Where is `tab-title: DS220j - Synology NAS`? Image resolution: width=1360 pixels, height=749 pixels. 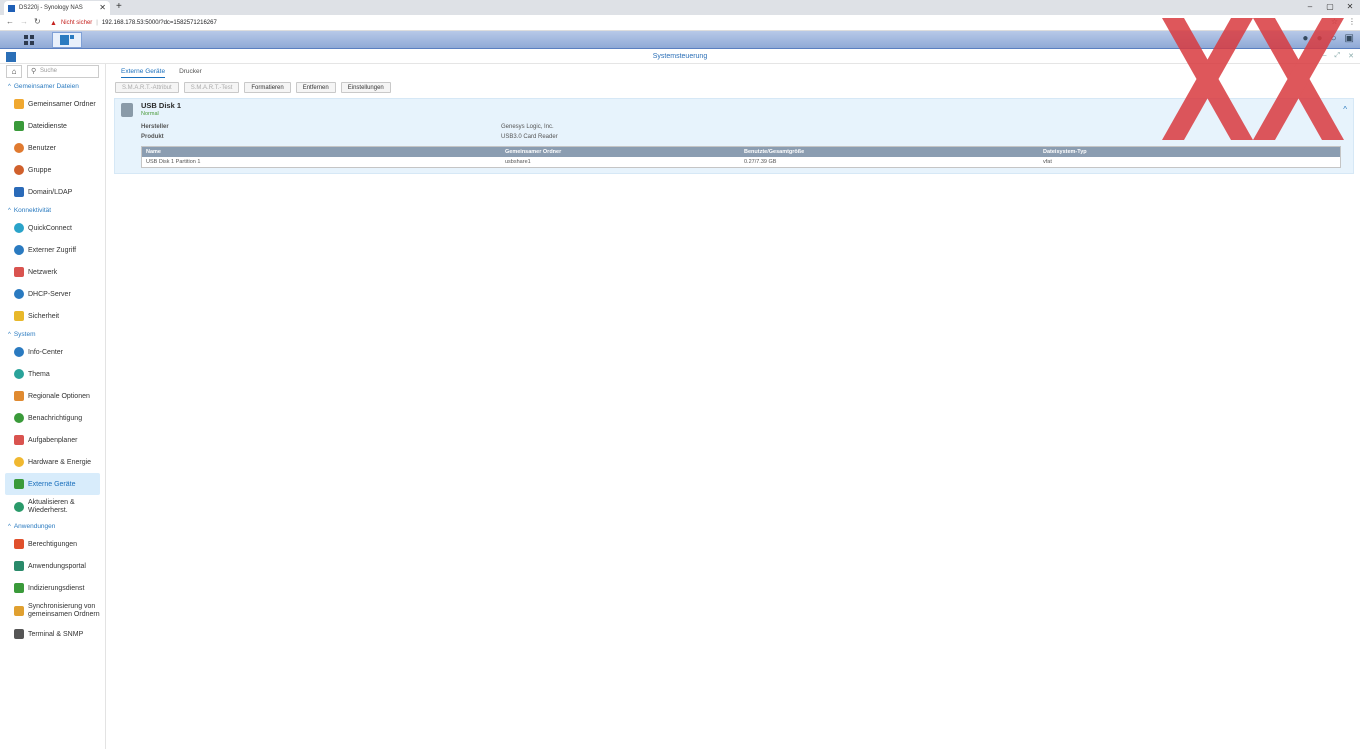
tab-title: DS220j - Synology NAS is located at coordinates (51, 8).